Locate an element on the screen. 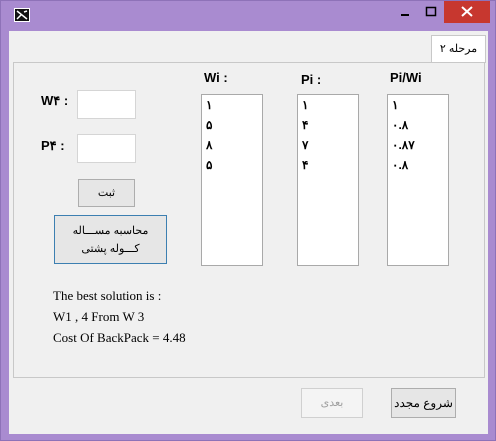 The height and width of the screenshot is (441, 496). pi-list: ۱ ۴ ۷ ۴ is located at coordinates (328, 180).